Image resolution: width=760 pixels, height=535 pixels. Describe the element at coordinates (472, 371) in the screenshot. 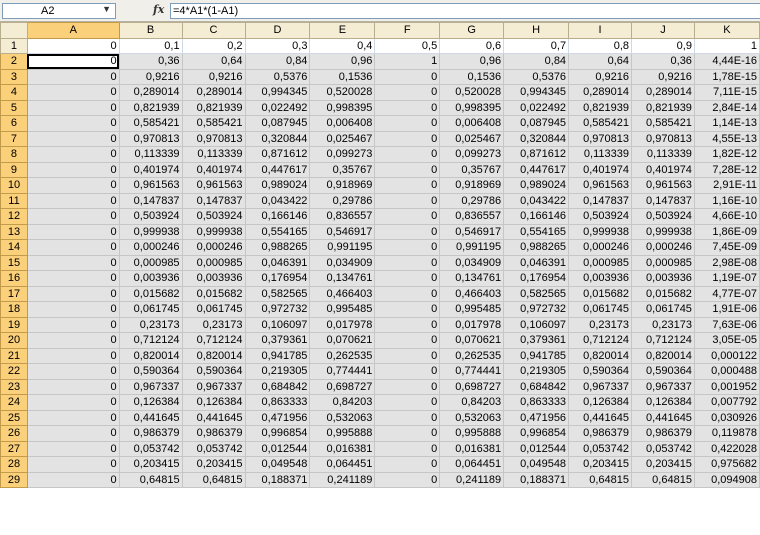

I see `cell-g22: 0,774441` at that location.